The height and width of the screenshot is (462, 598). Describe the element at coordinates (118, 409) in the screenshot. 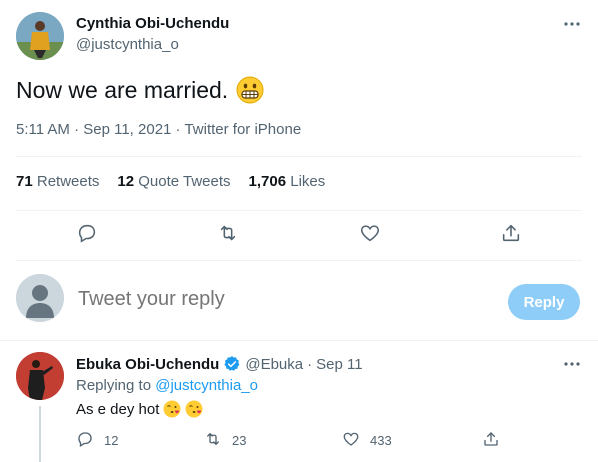

I see `reply-text-content: As e dey hot` at that location.